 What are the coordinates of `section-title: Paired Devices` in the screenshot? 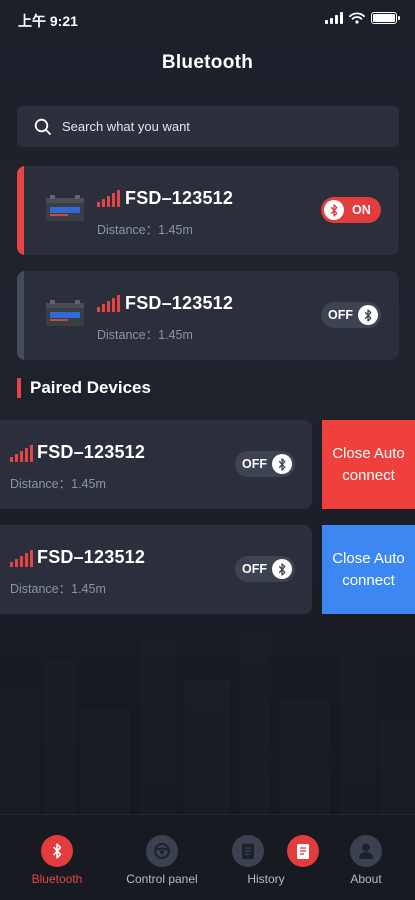 It's located at (84, 388).